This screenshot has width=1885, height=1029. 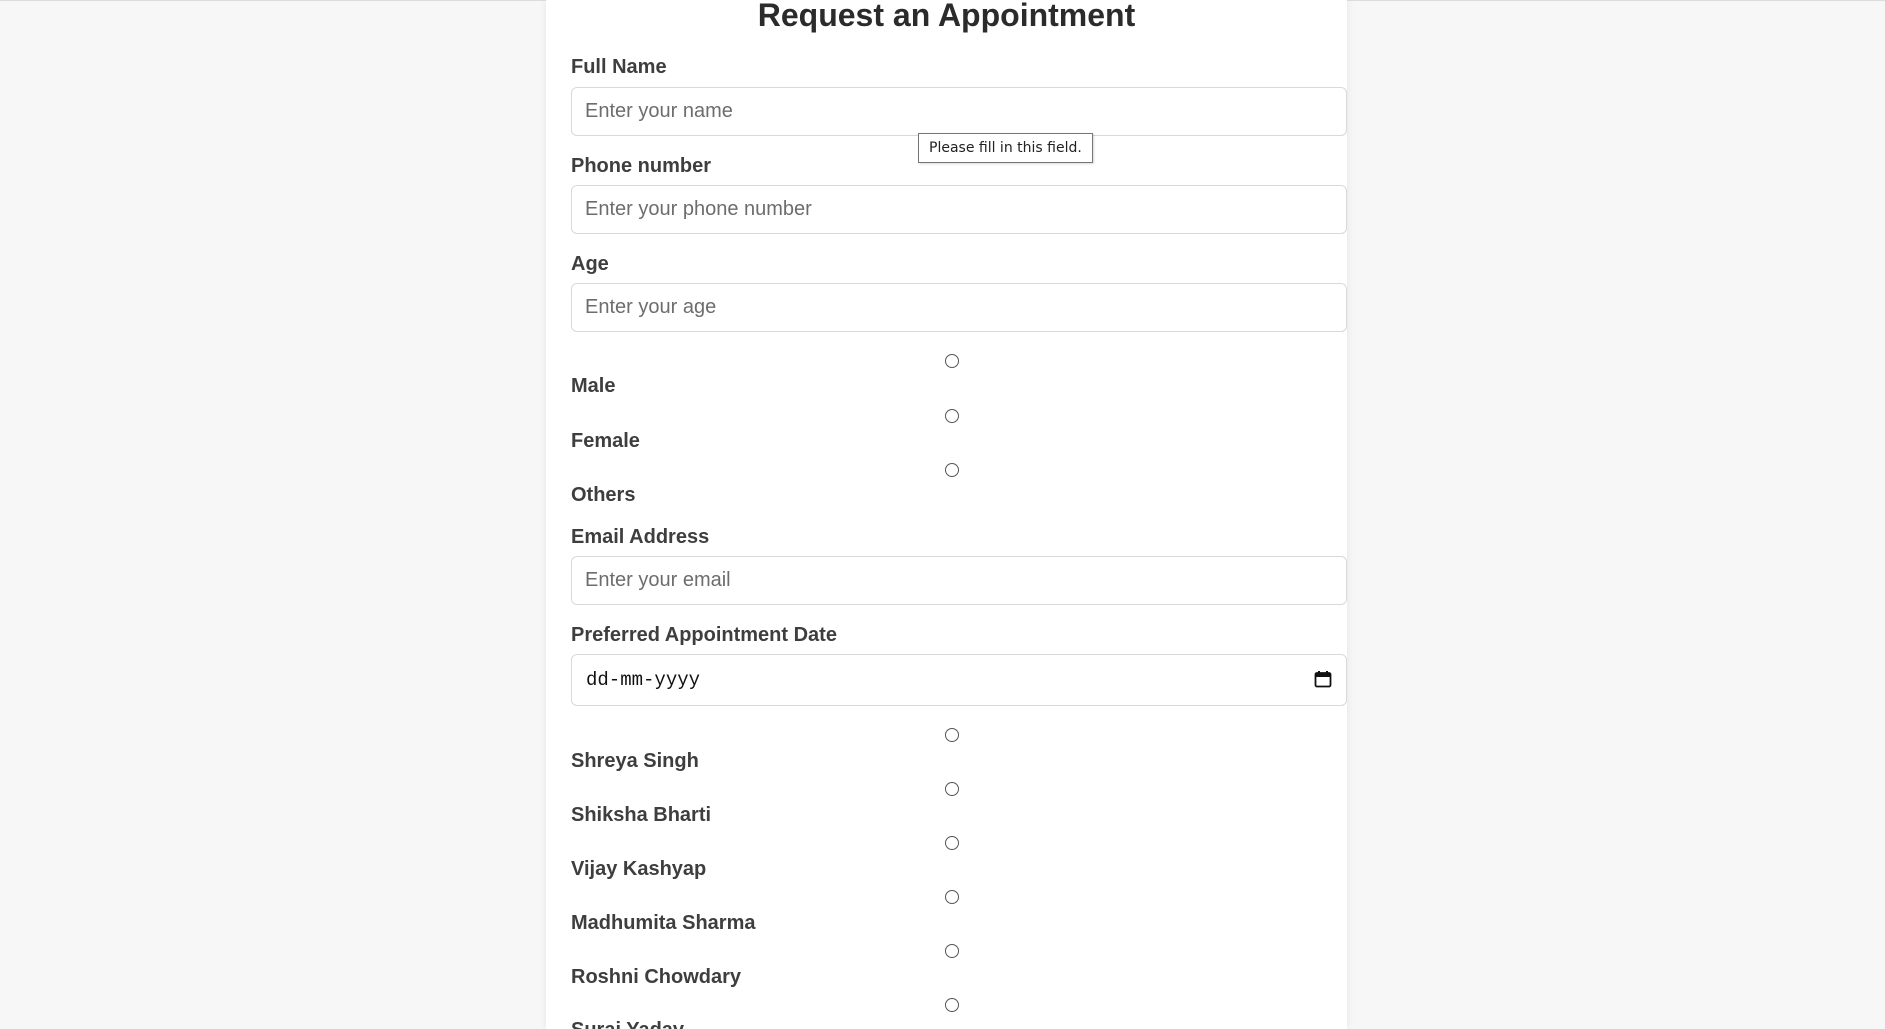 I want to click on gender-radio-male, so click(x=952, y=361).